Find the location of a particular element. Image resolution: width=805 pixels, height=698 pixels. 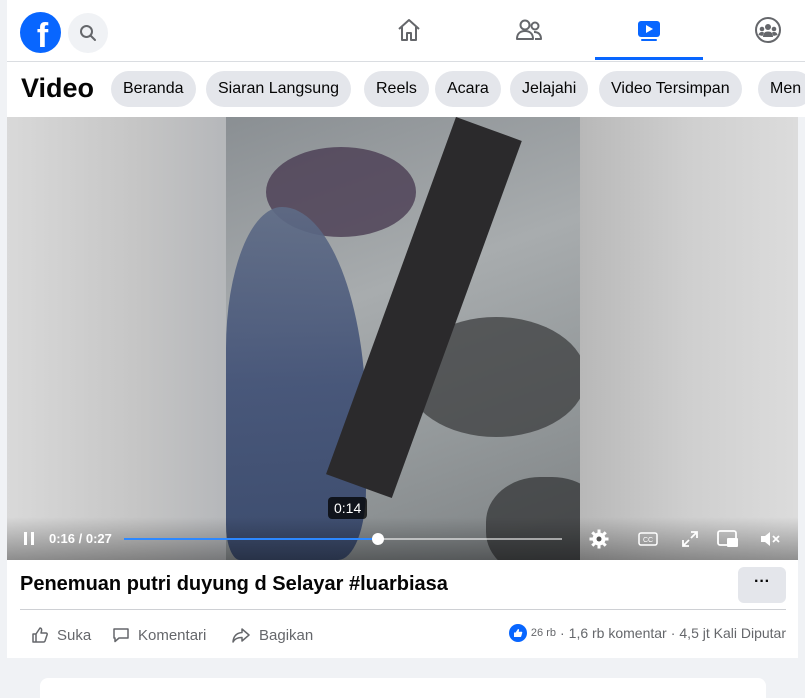

closed-captions-icon: CC is located at coordinates (648, 539).